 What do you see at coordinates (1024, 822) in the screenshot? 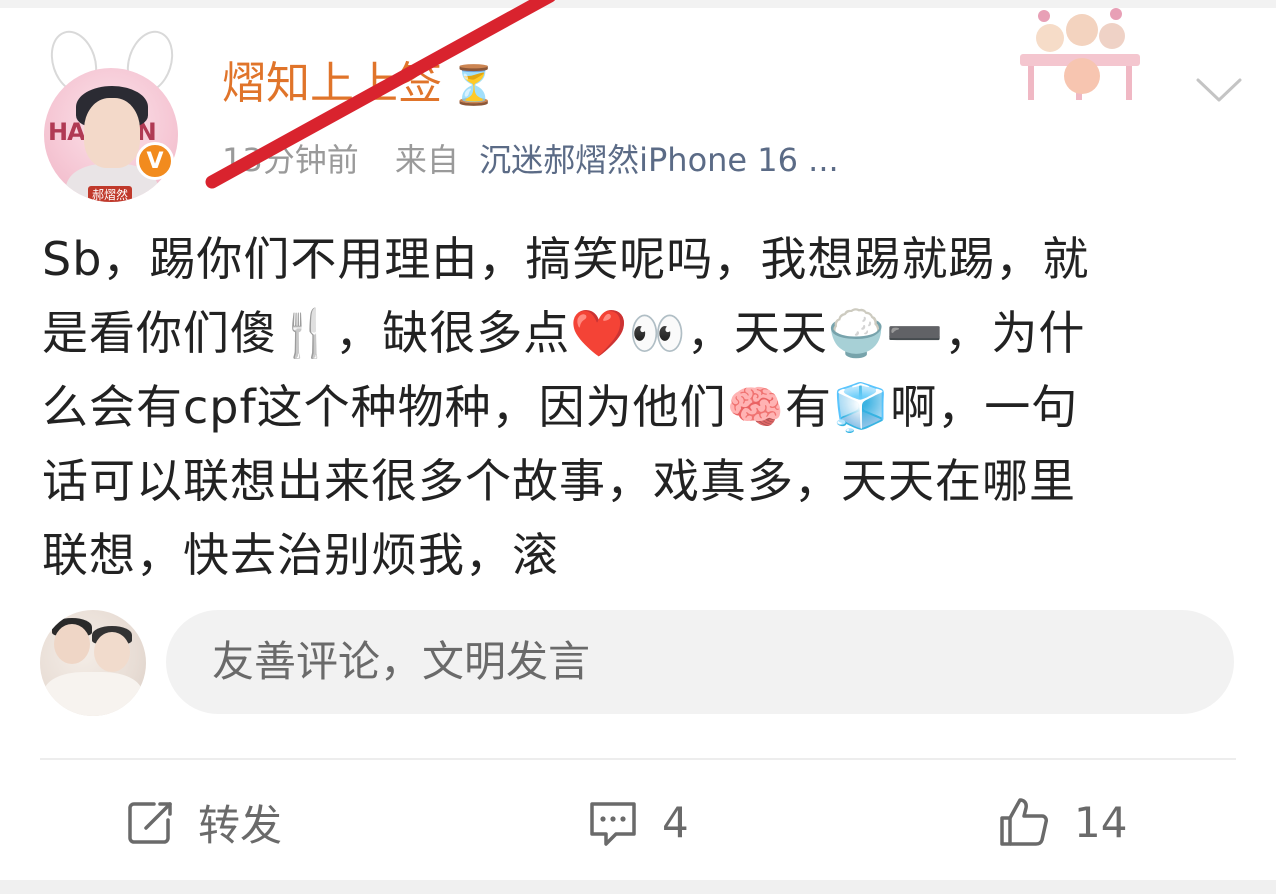
I see `like-icon` at bounding box center [1024, 822].